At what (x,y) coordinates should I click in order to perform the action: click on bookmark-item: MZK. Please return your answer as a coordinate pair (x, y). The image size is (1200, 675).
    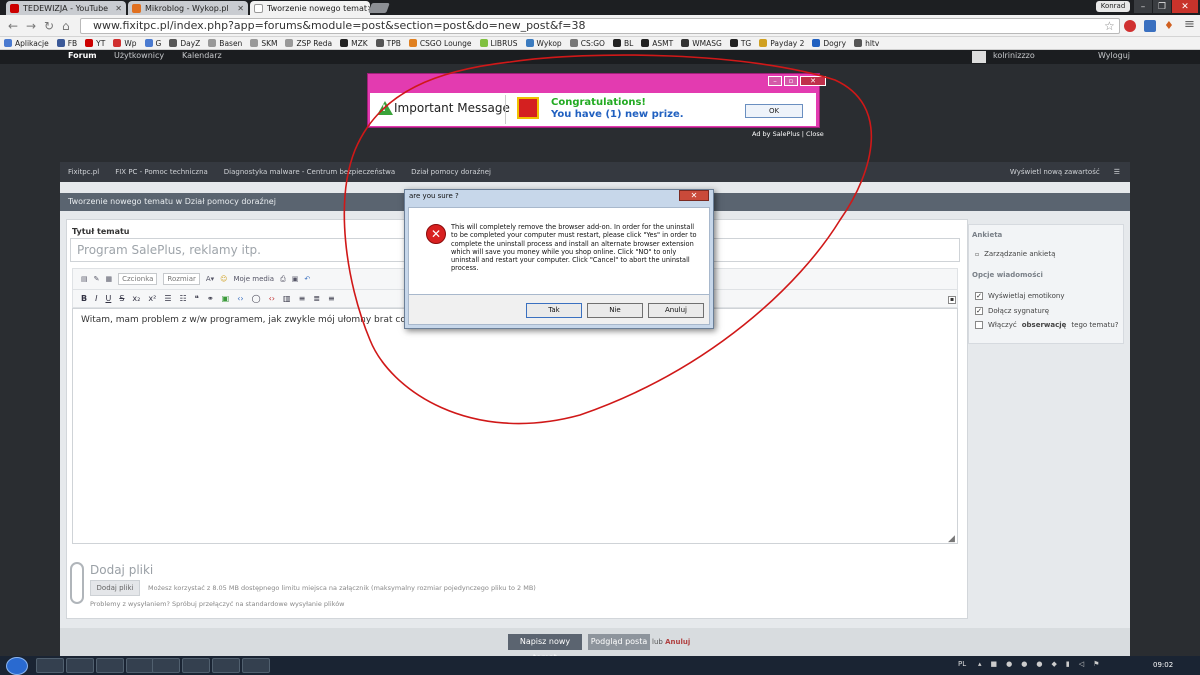
    Looking at the image, I should click on (354, 43).